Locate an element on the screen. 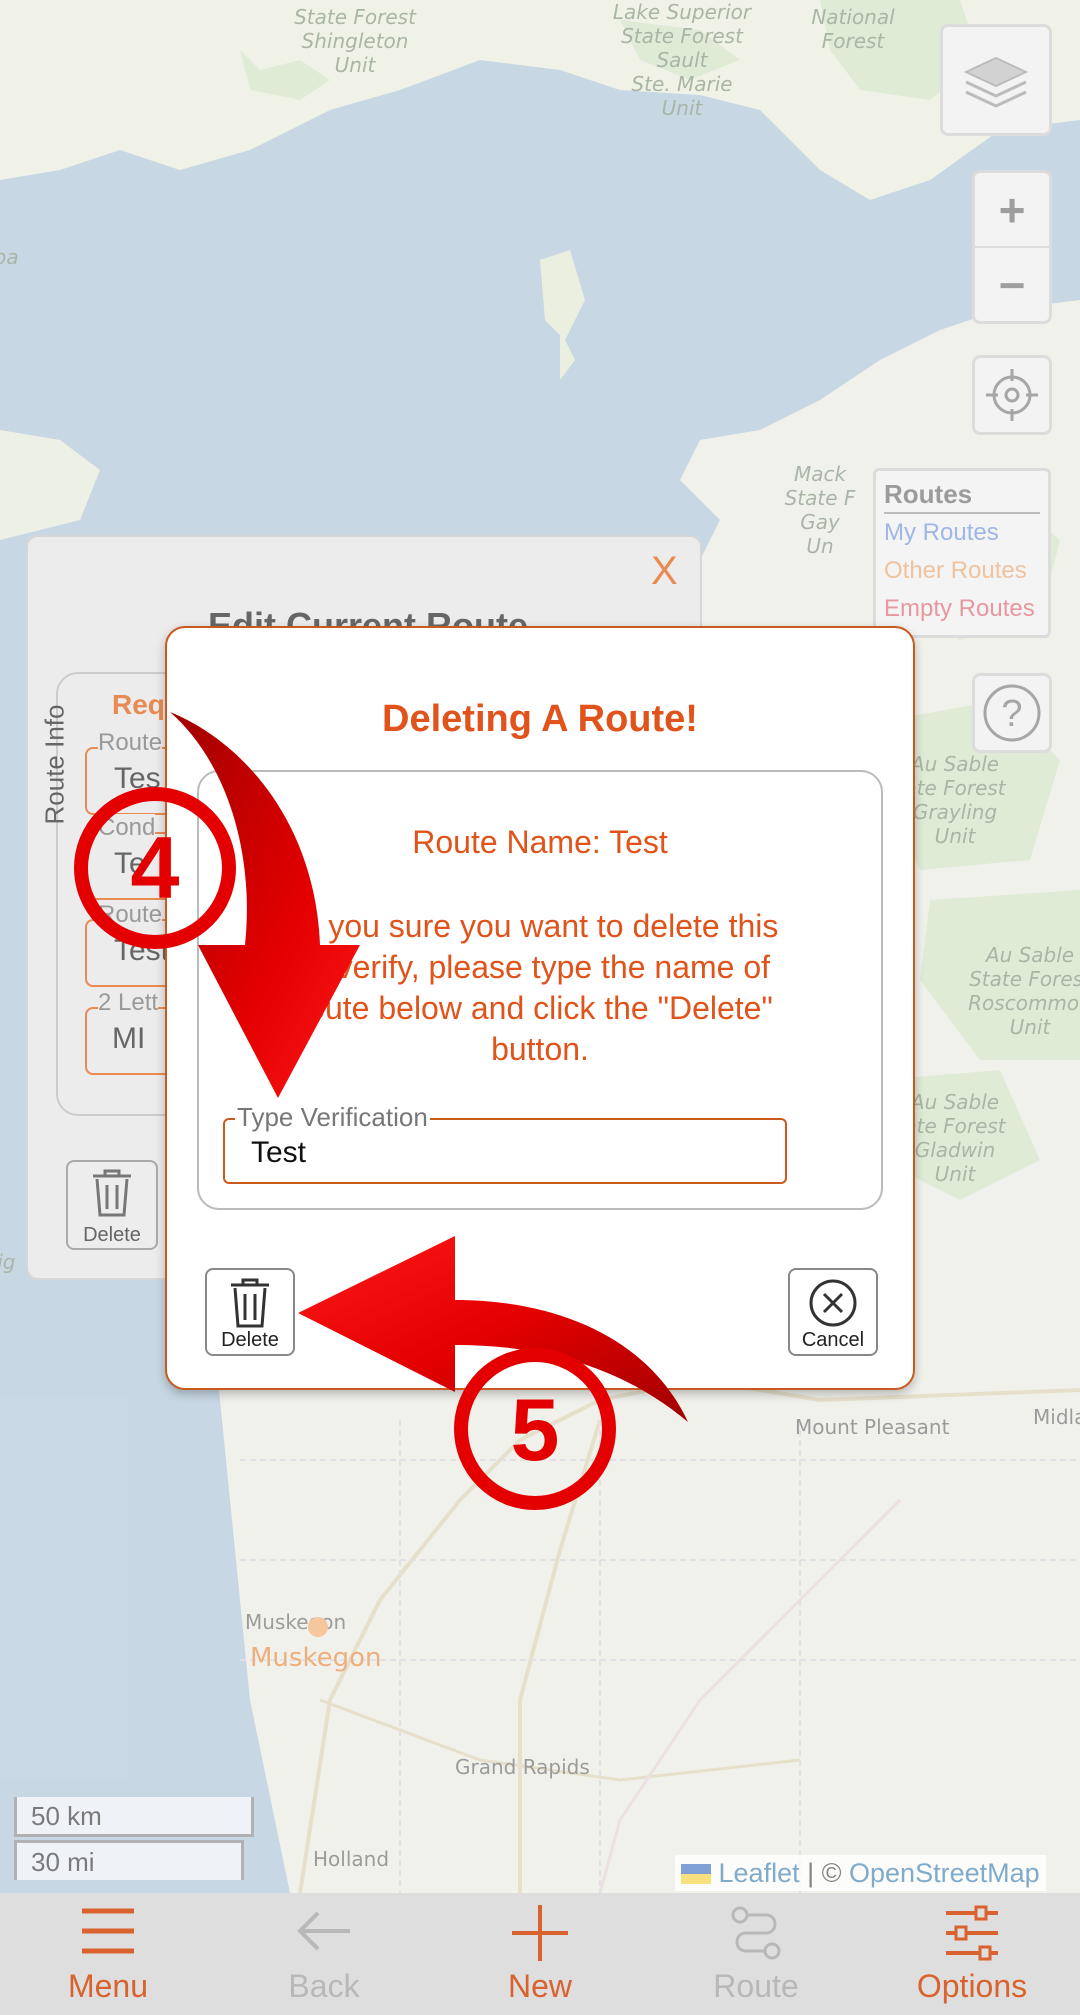  arrow-step-4-icon is located at coordinates (265, 905).